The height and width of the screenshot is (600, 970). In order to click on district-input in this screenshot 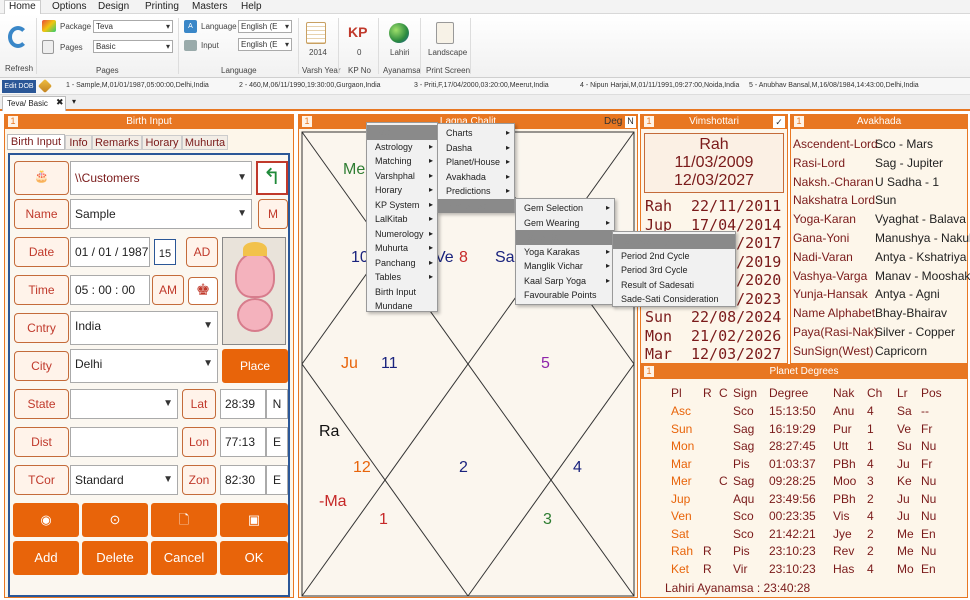, I will do `click(124, 442)`.